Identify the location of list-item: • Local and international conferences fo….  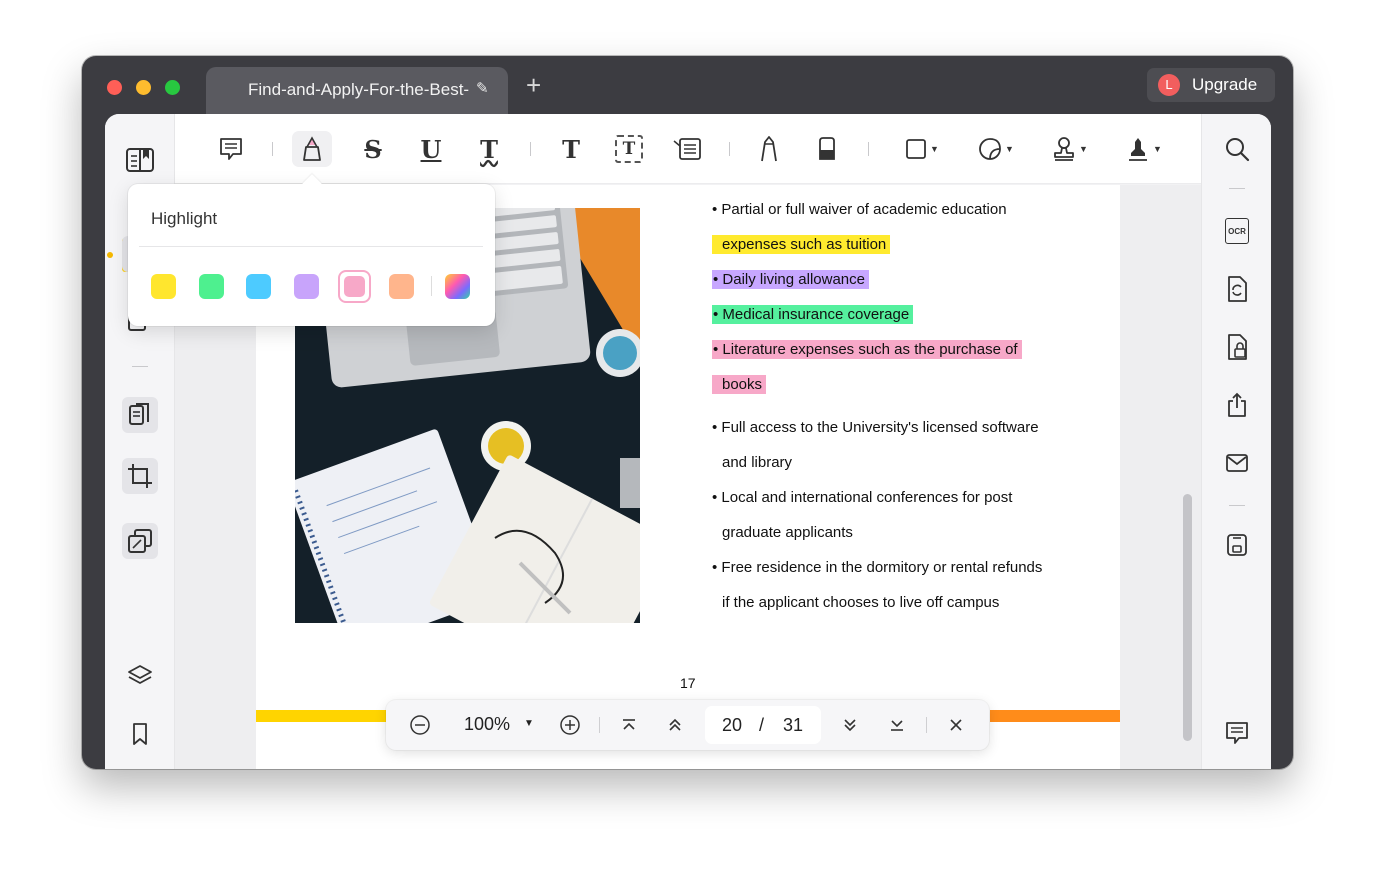
(862, 497).